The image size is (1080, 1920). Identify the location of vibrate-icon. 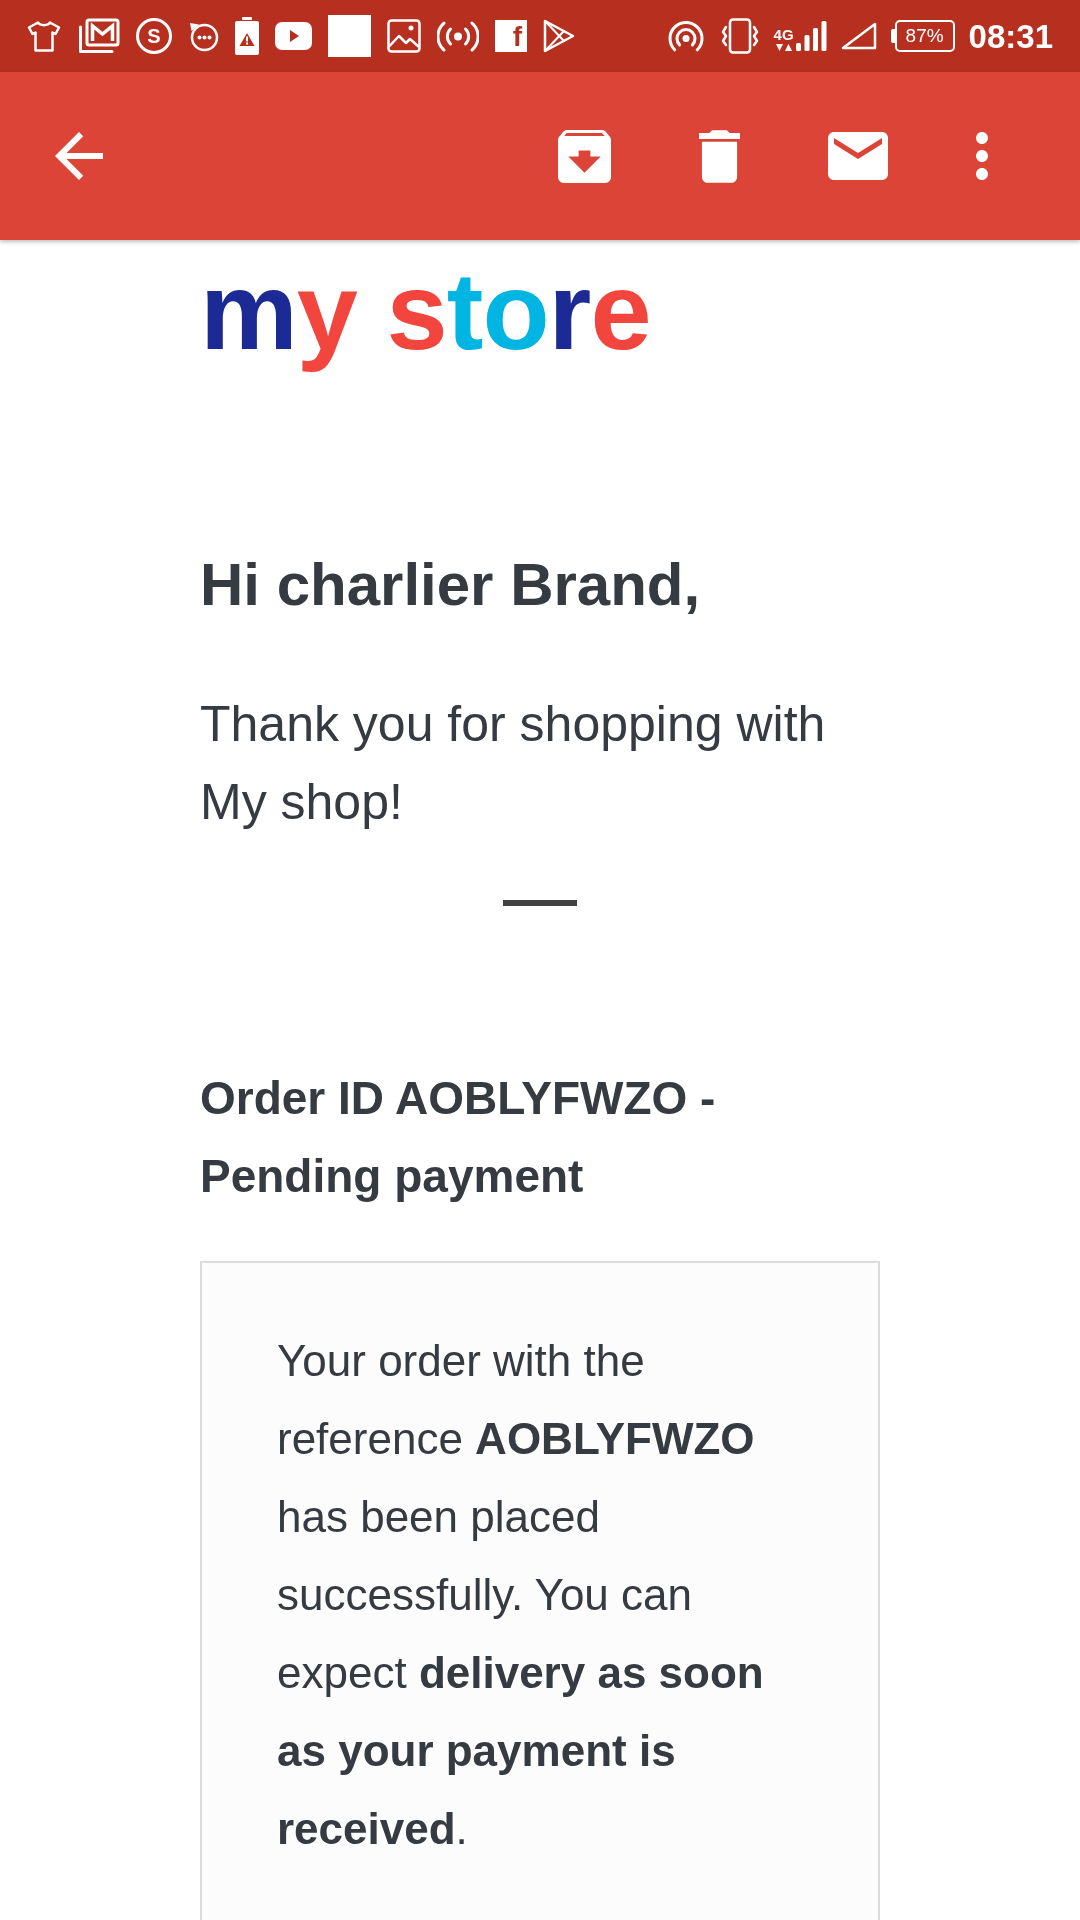
(739, 36).